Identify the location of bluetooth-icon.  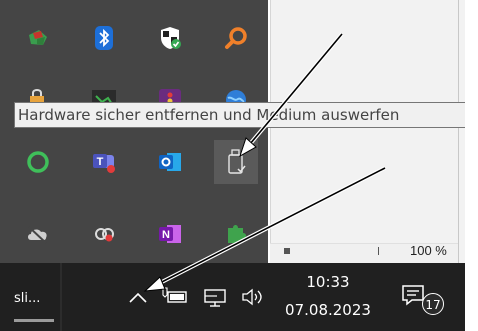
(104, 38).